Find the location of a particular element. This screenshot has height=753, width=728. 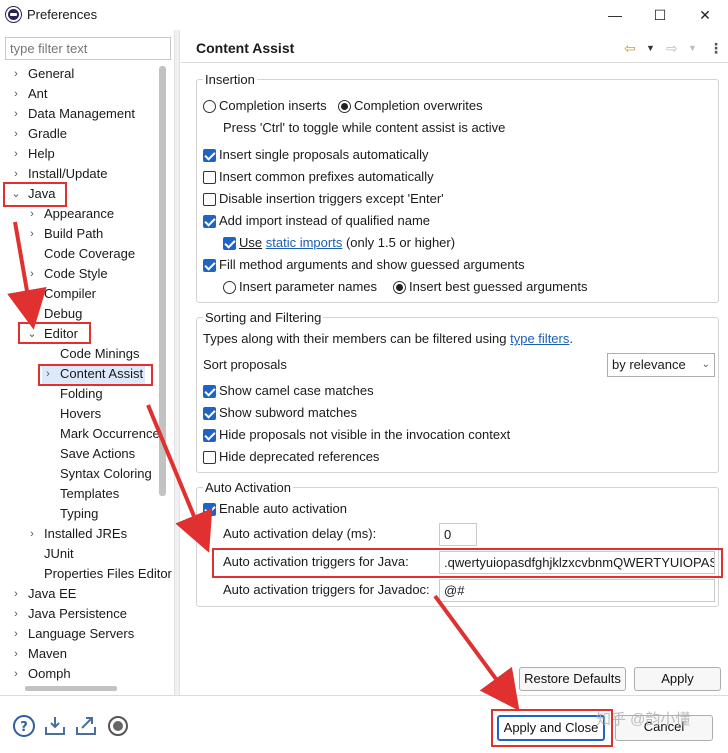

tree-item: › Gradle is located at coordinates (39, 134).